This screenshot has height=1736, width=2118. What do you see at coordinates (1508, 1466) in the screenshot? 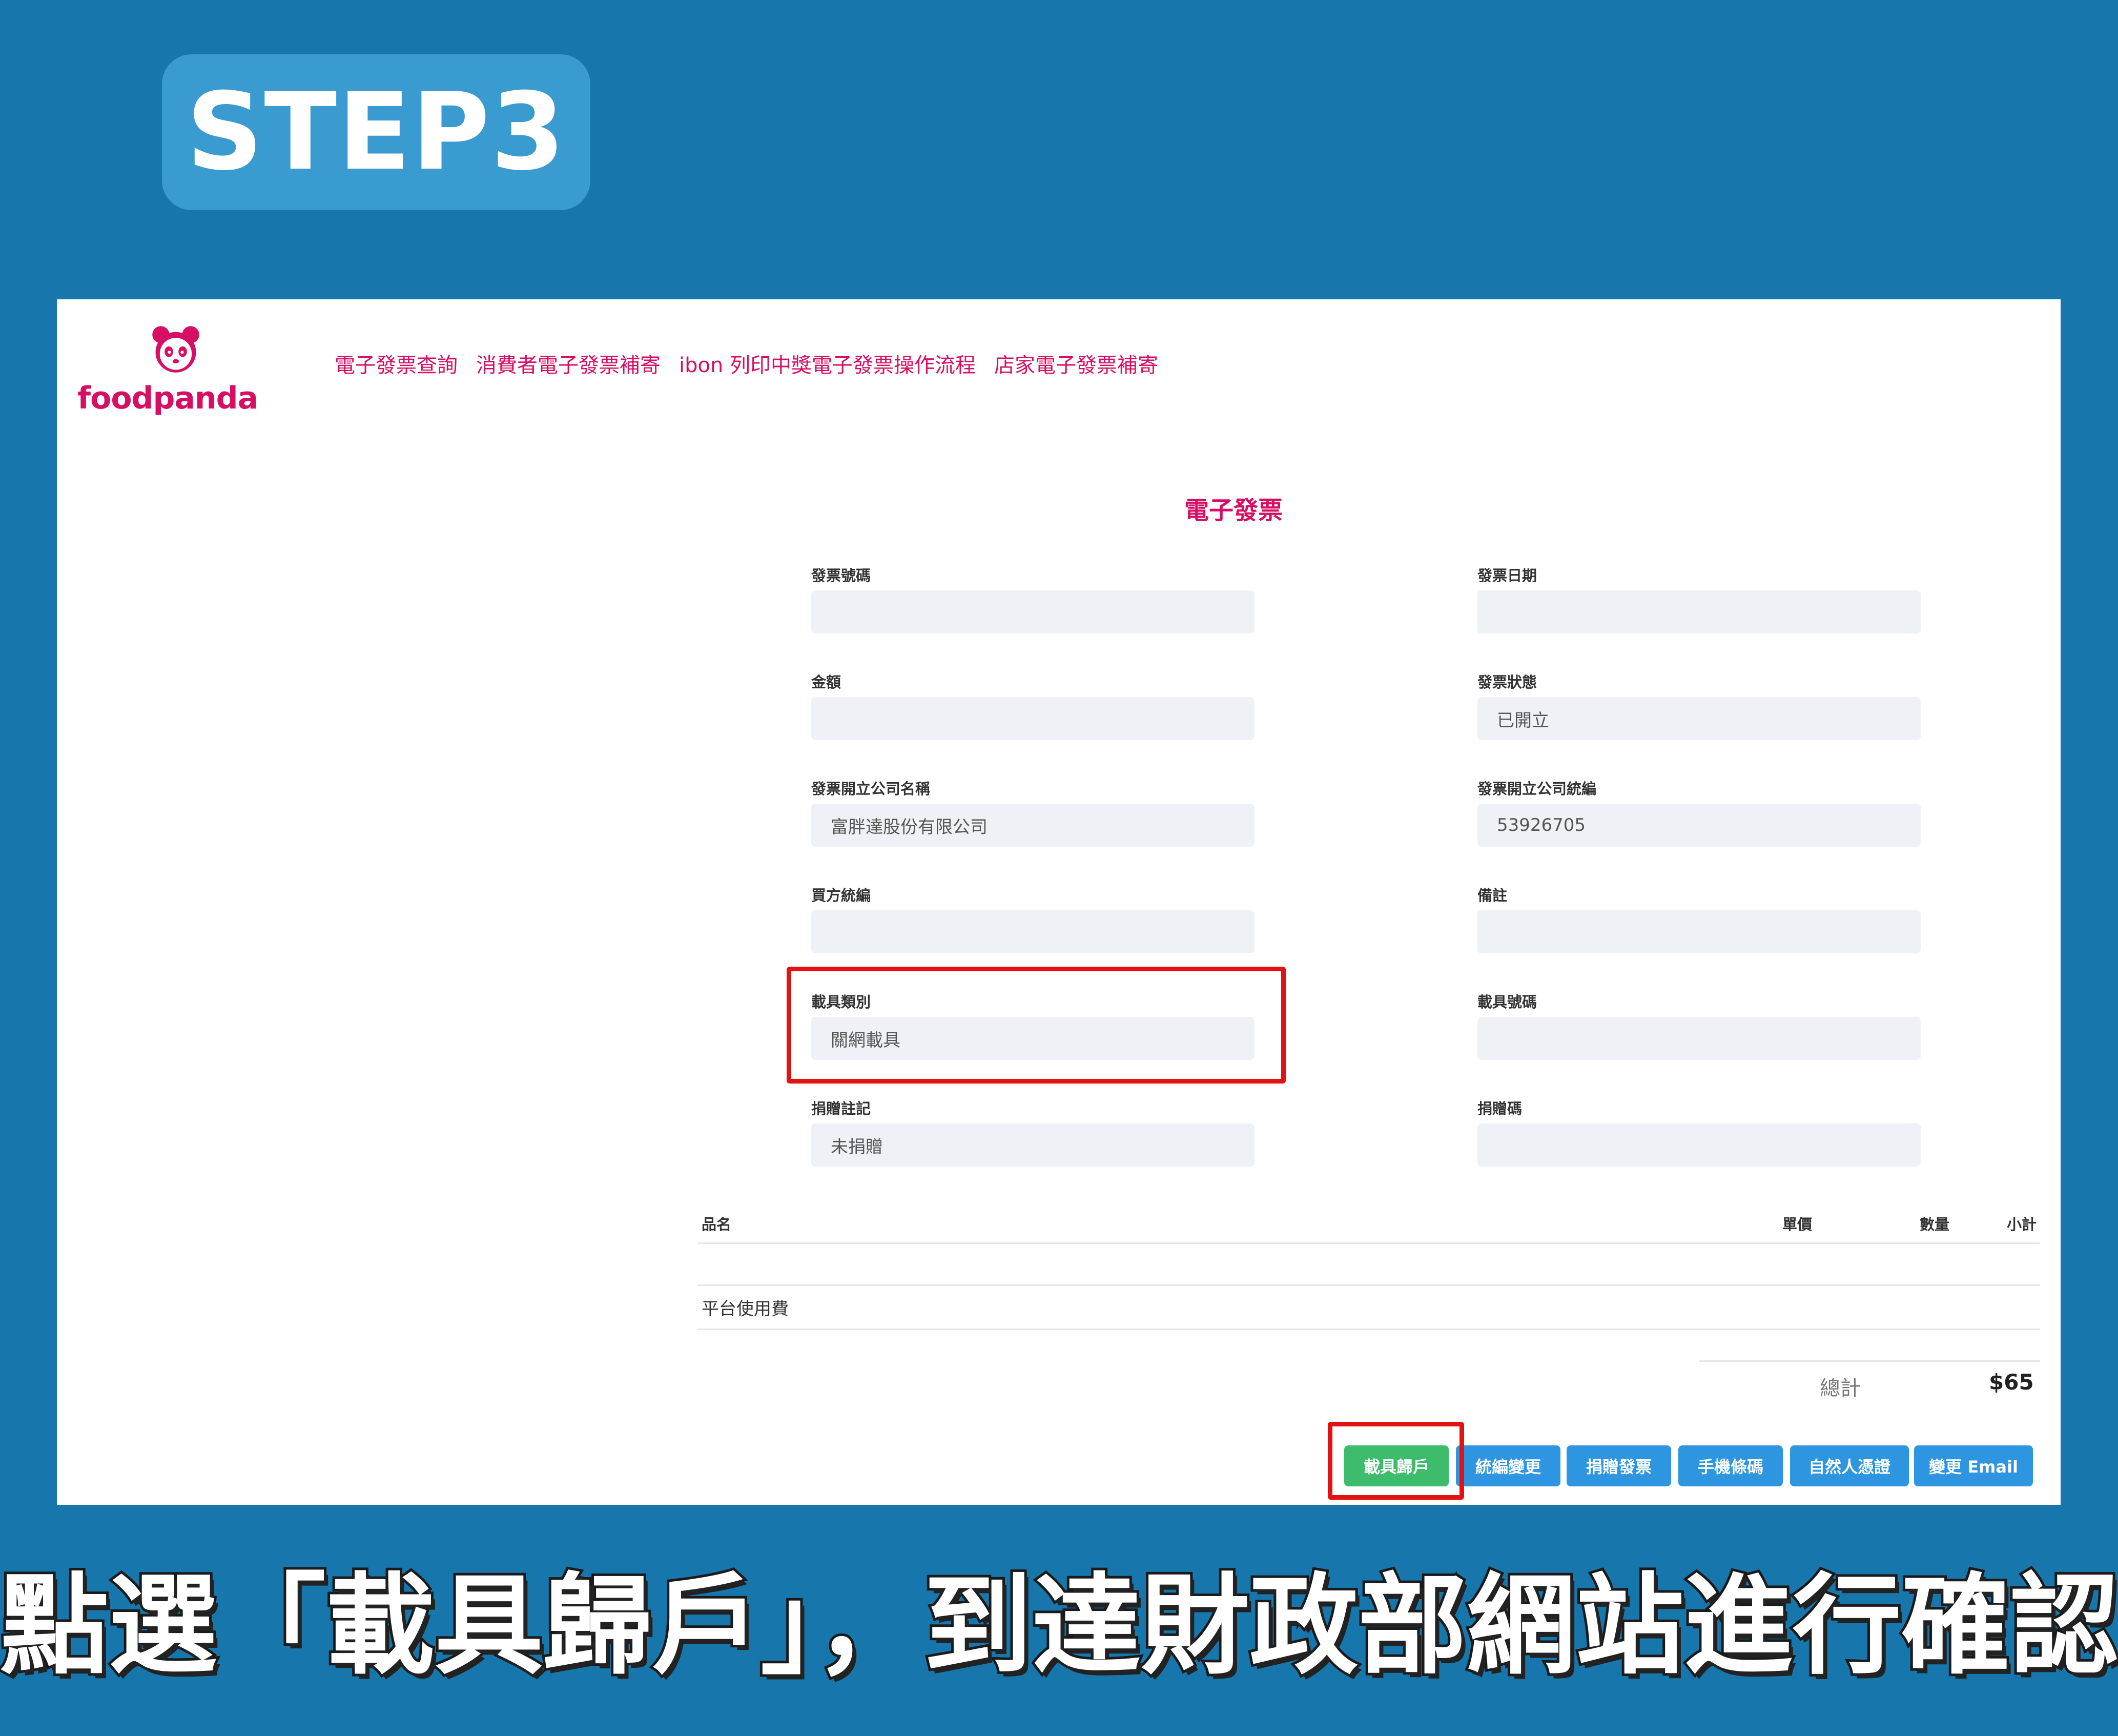
I see `tax-id-change-button: 統編變更` at bounding box center [1508, 1466].